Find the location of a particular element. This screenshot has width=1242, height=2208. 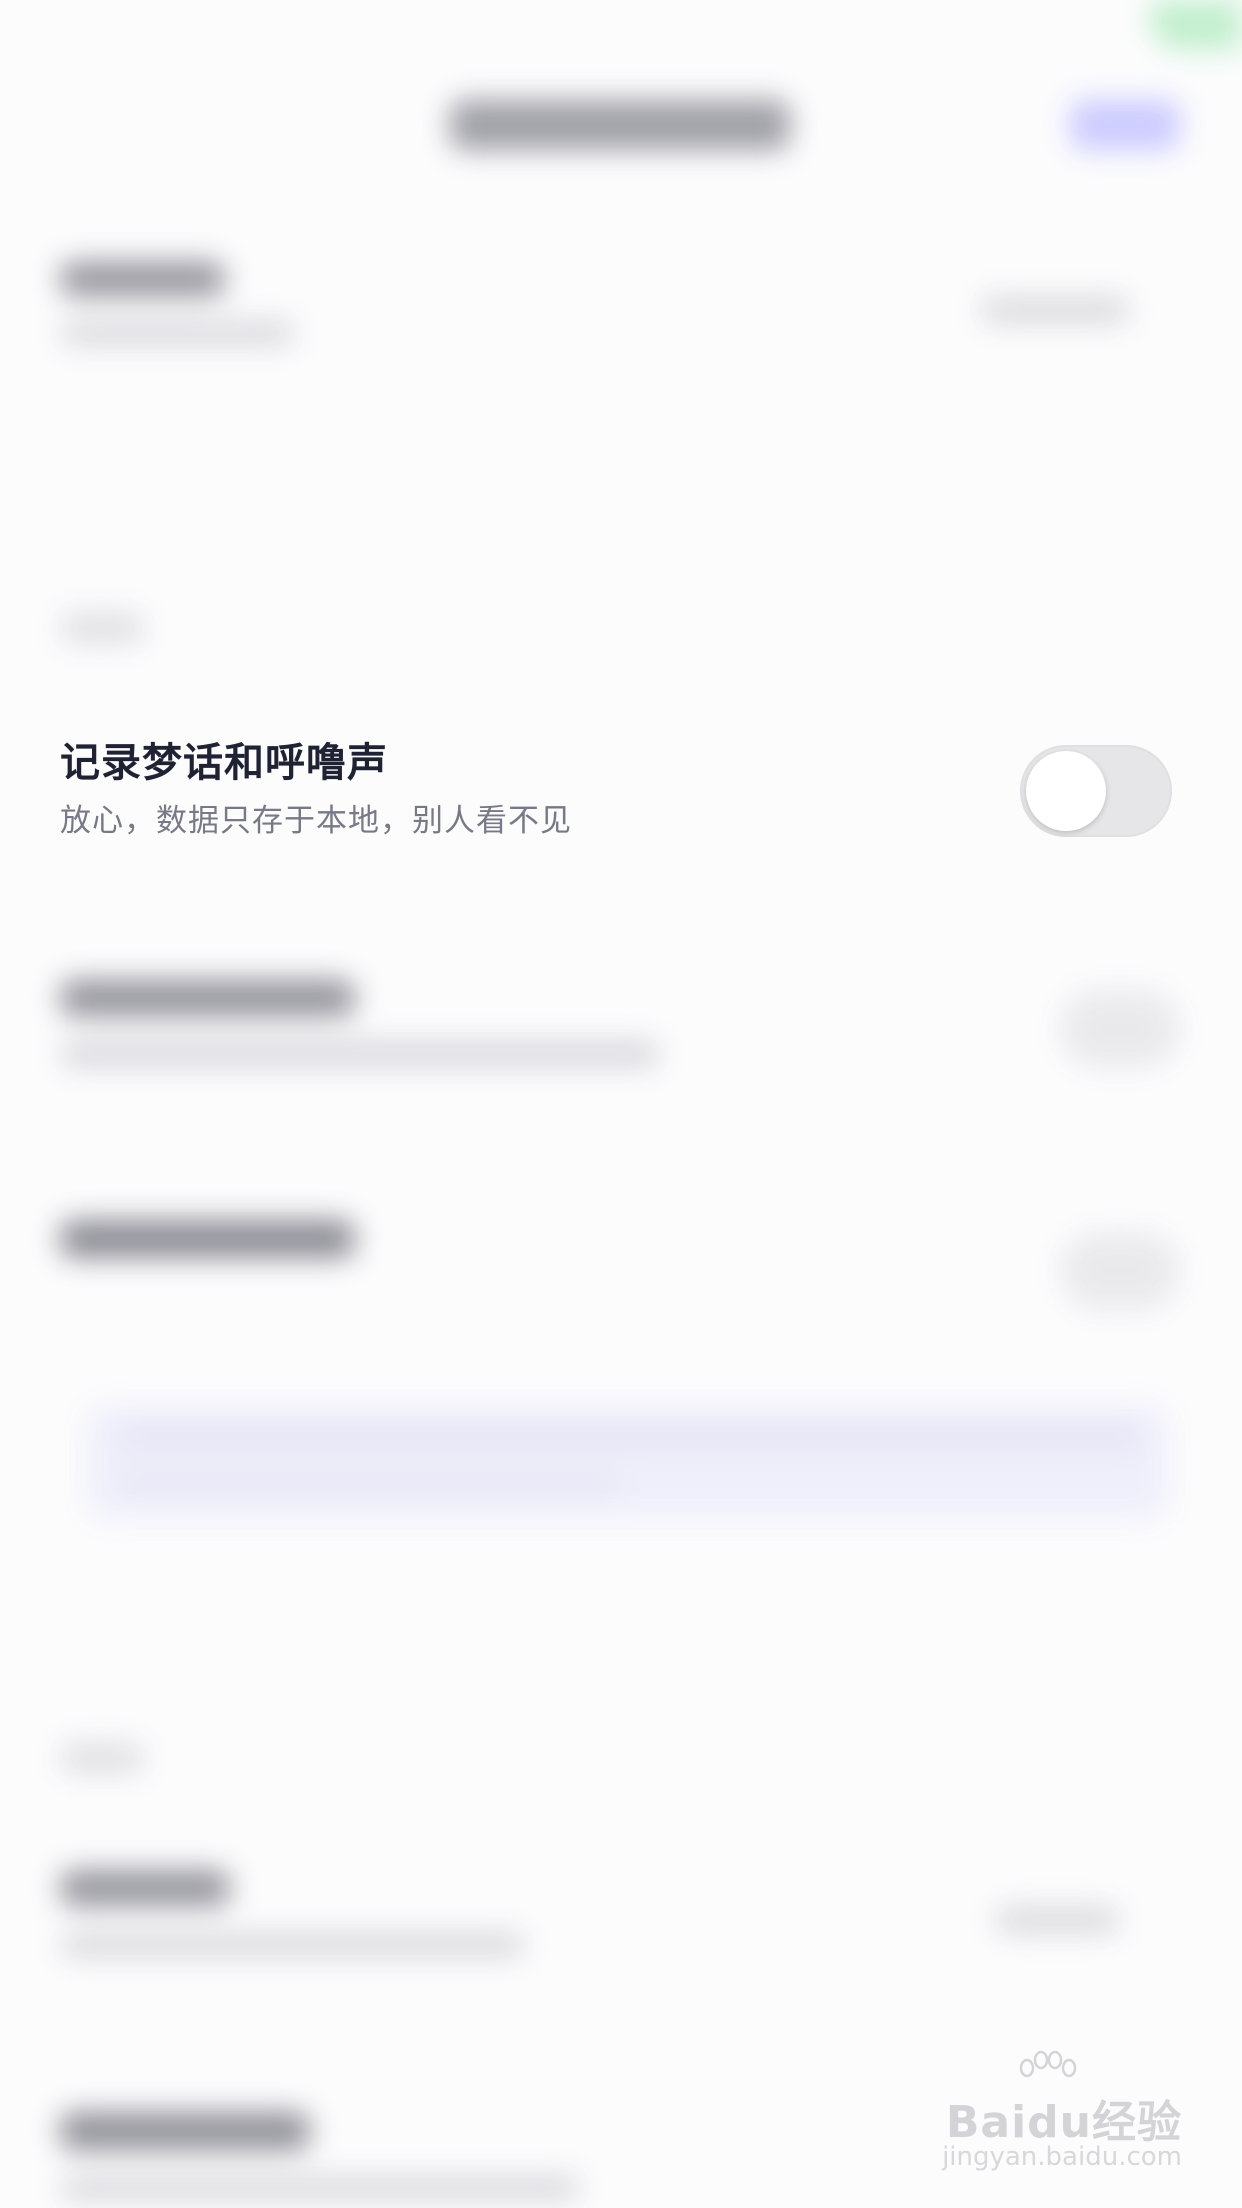

row7-title-blur is located at coordinates (185, 2131).